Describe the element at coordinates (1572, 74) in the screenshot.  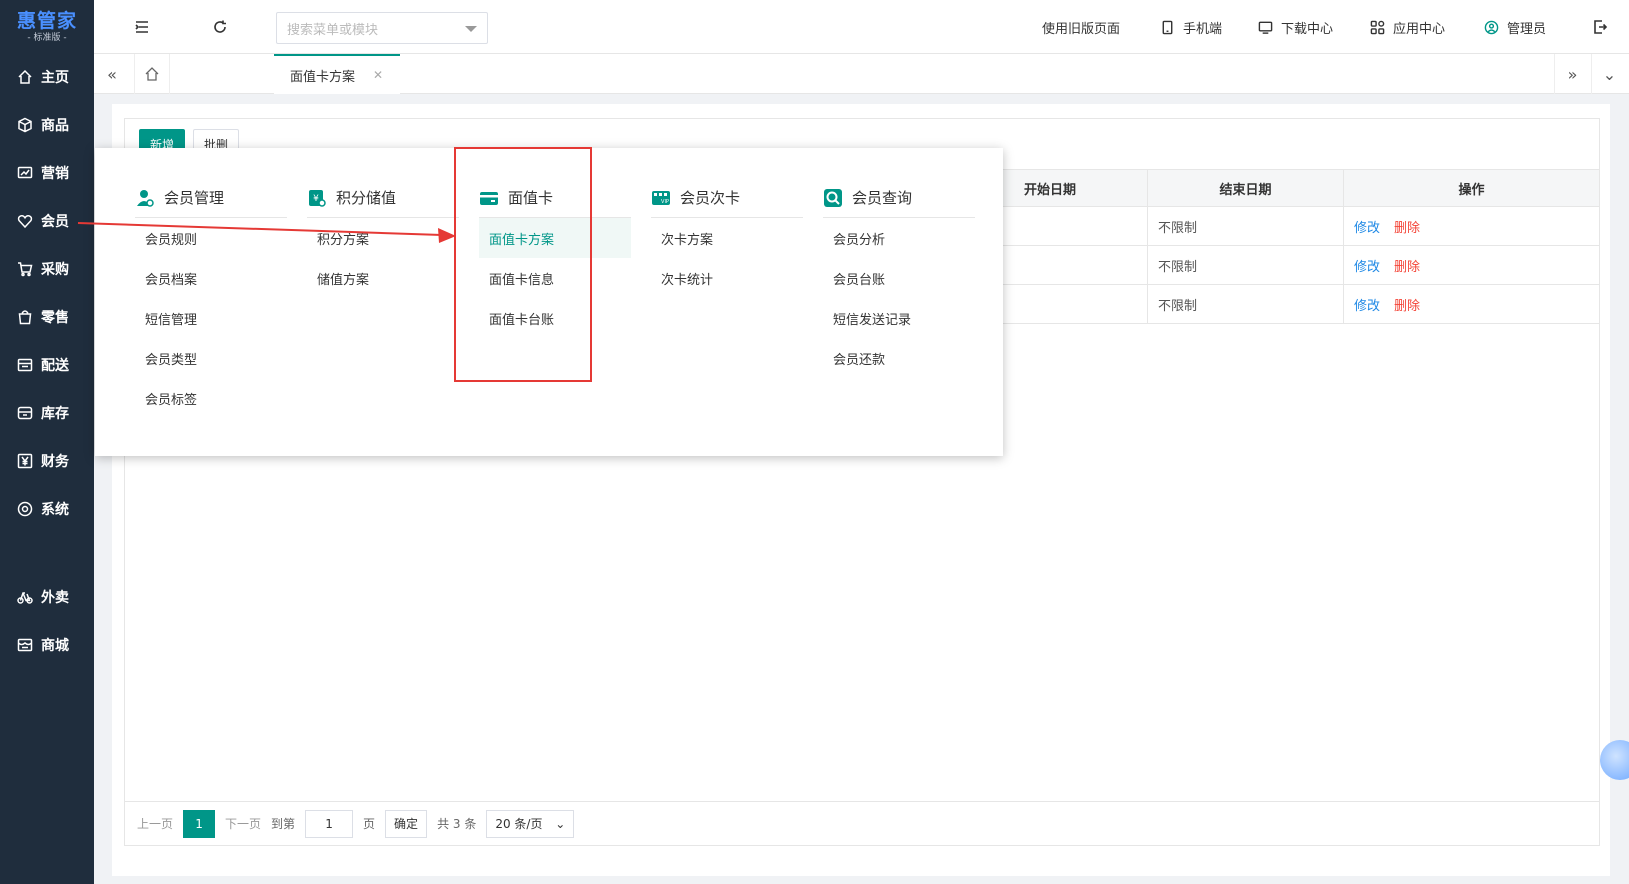
I see `tabs-scroll-right-icon: »` at that location.